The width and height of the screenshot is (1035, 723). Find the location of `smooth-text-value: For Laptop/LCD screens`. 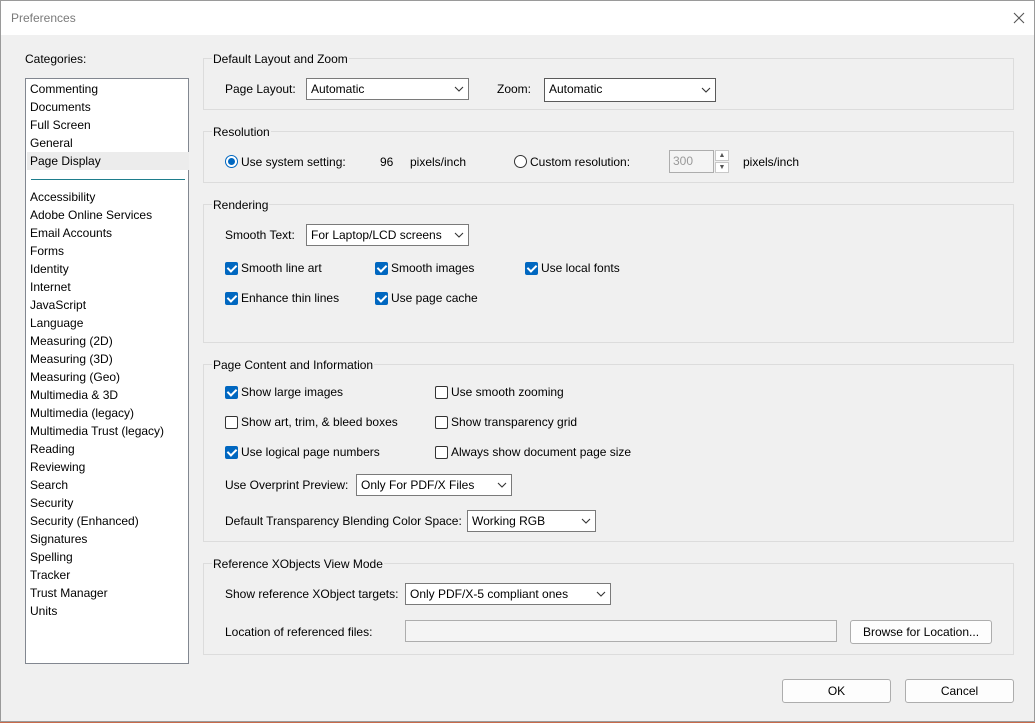

smooth-text-value: For Laptop/LCD screens is located at coordinates (376, 235).